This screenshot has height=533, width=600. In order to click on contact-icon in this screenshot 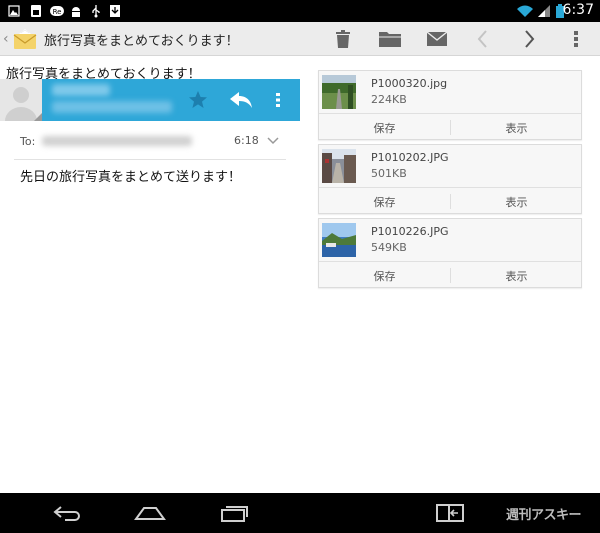, I will do `click(21, 100)`.